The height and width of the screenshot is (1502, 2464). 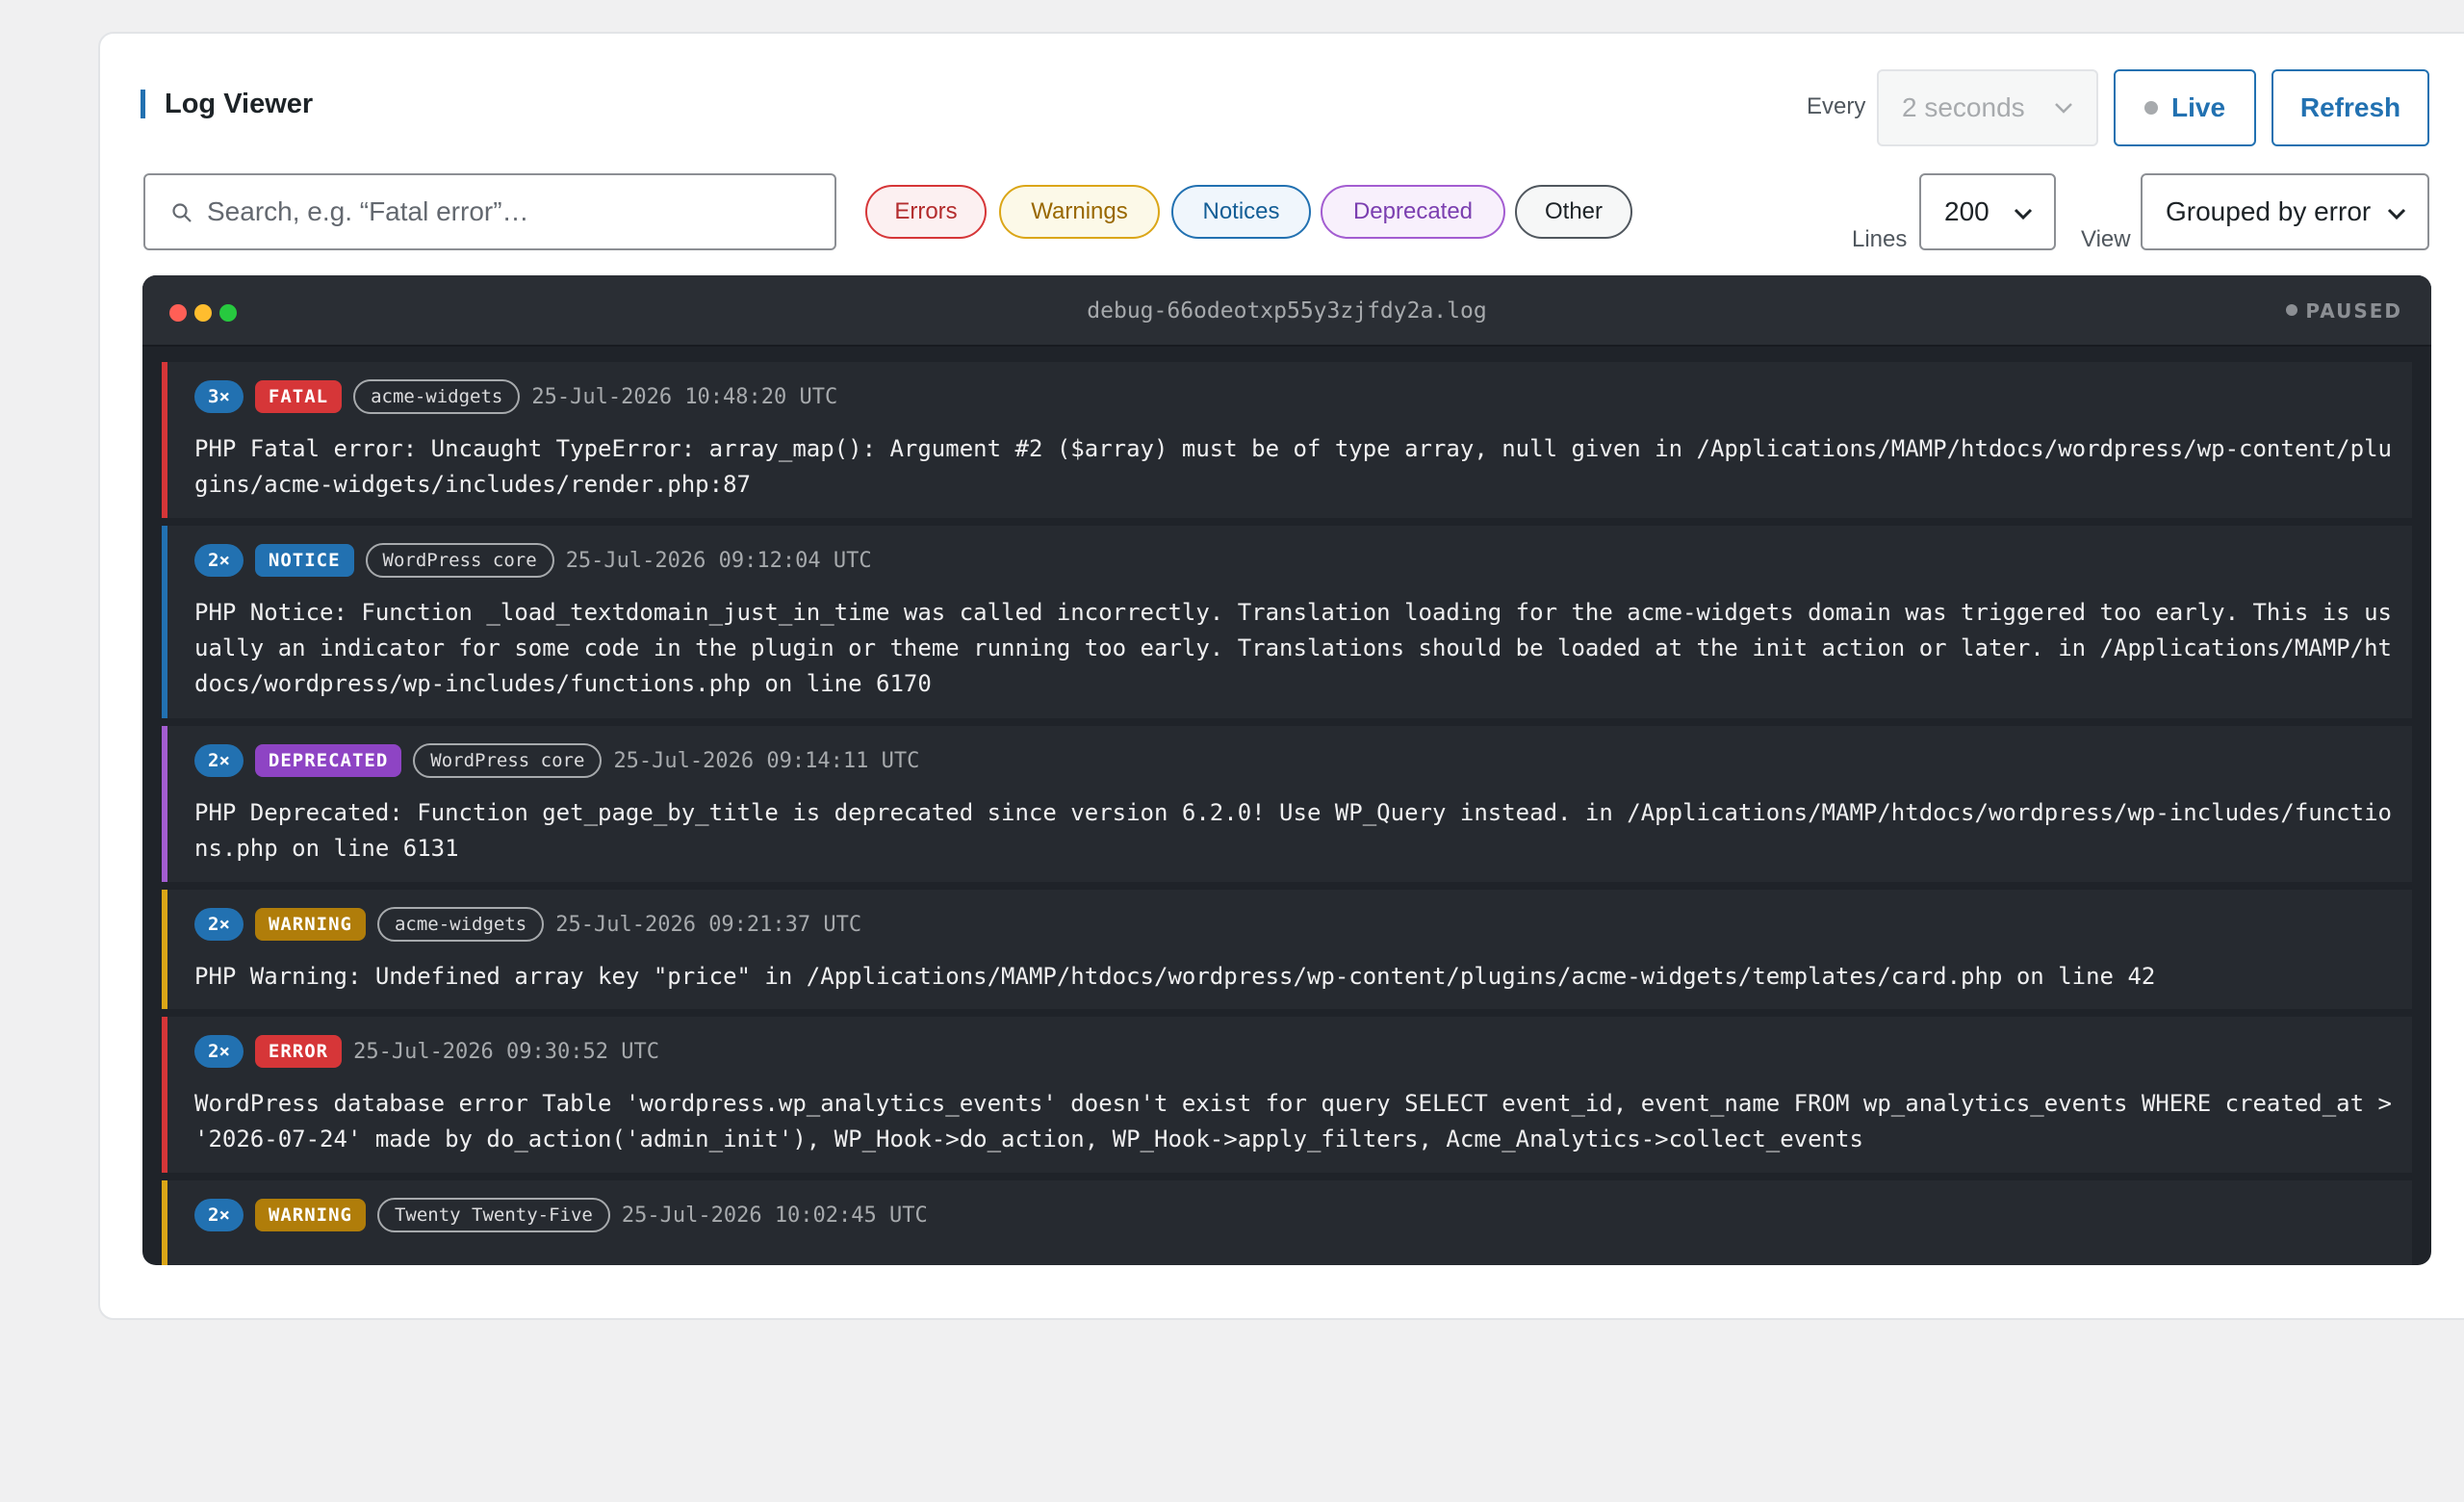 I want to click on timestamp: 25-Jul-2026 09:14:11 UTC, so click(x=766, y=760).